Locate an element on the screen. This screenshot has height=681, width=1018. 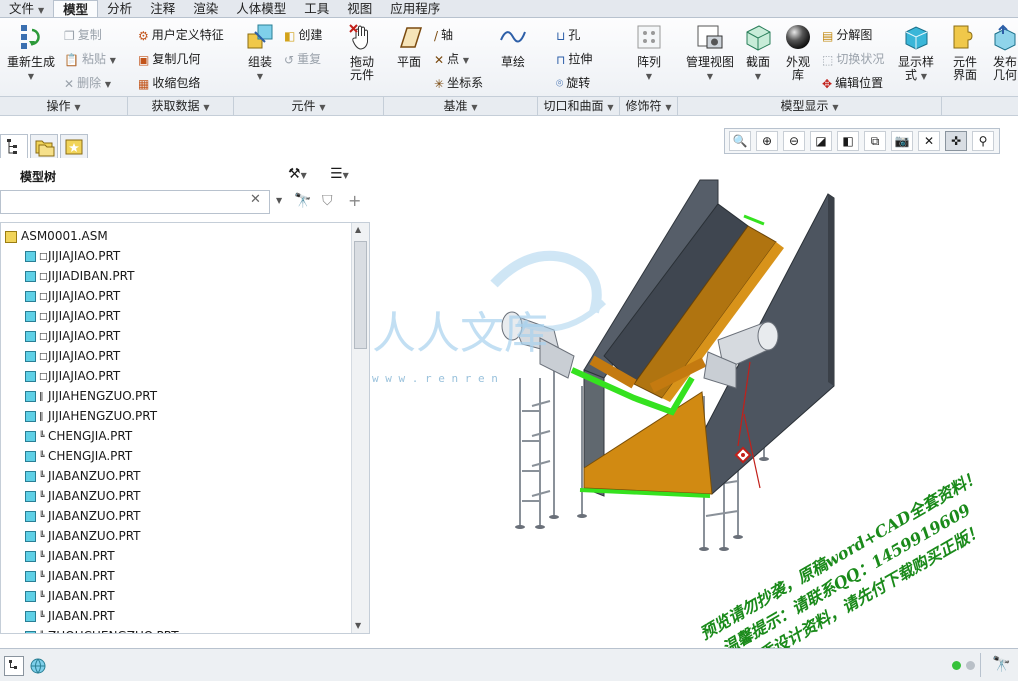
tab-file: 文件 ▼ is located at coordinates (26, 8).